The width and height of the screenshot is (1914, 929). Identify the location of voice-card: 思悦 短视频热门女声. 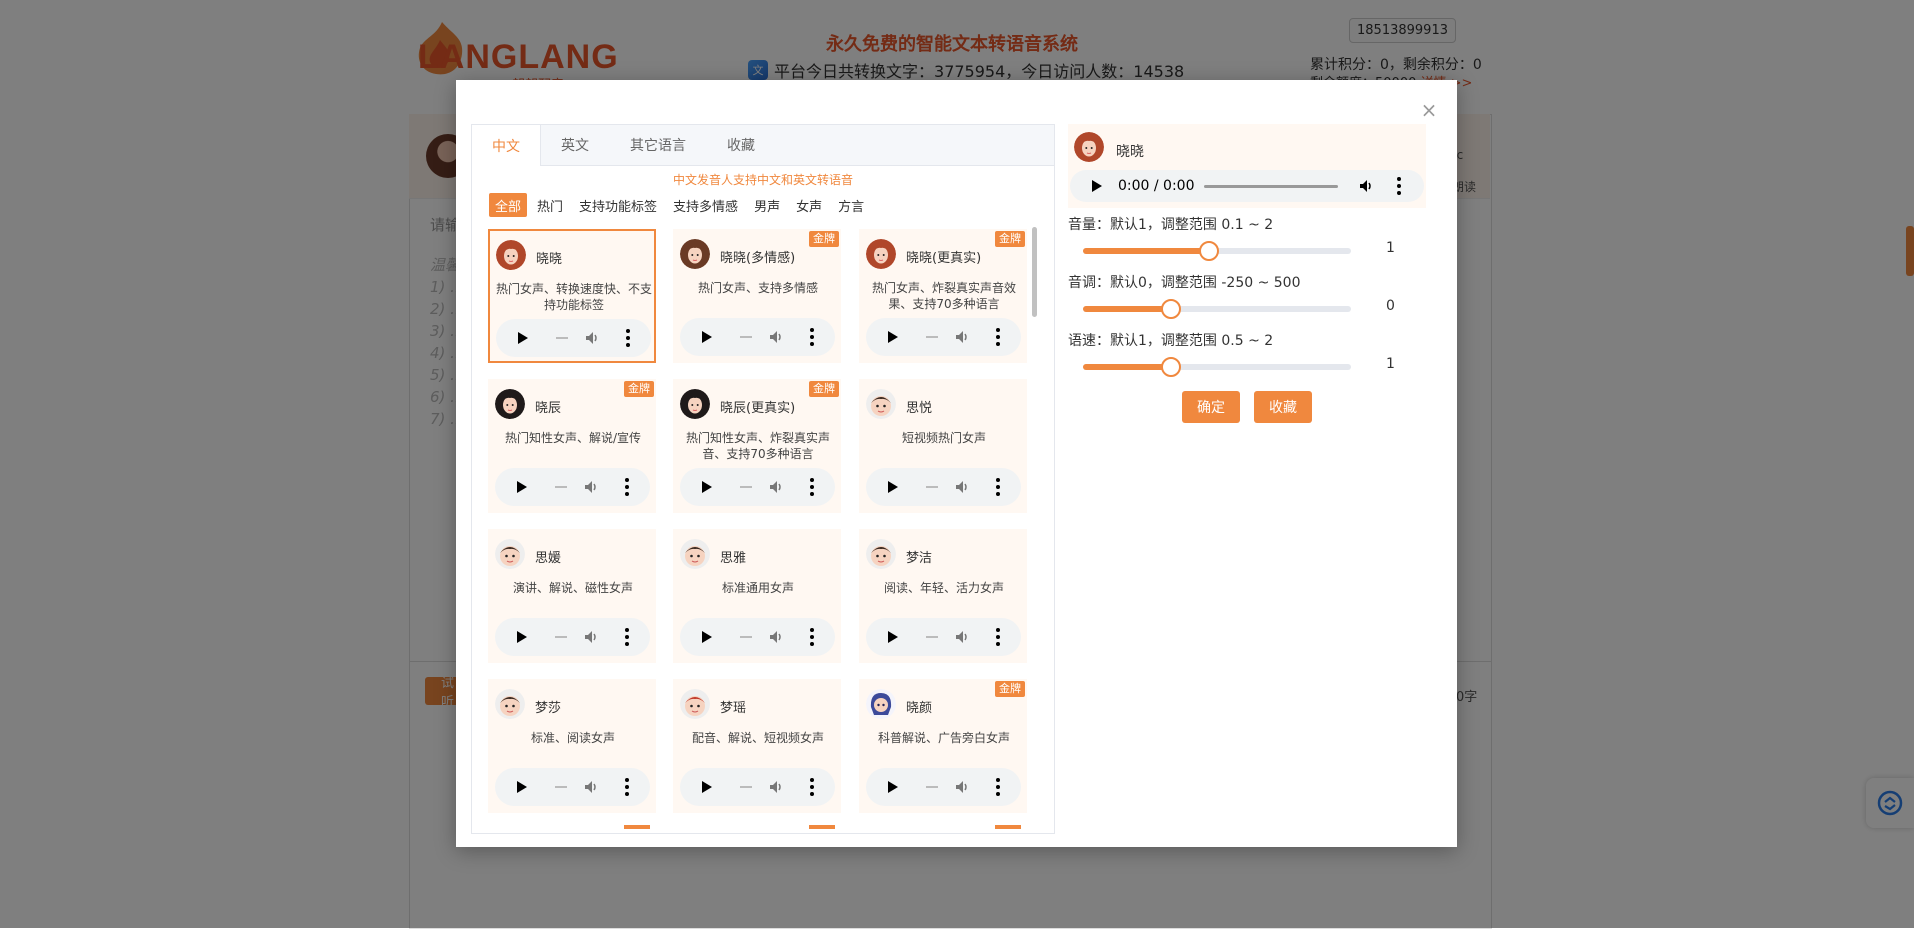
(943, 446).